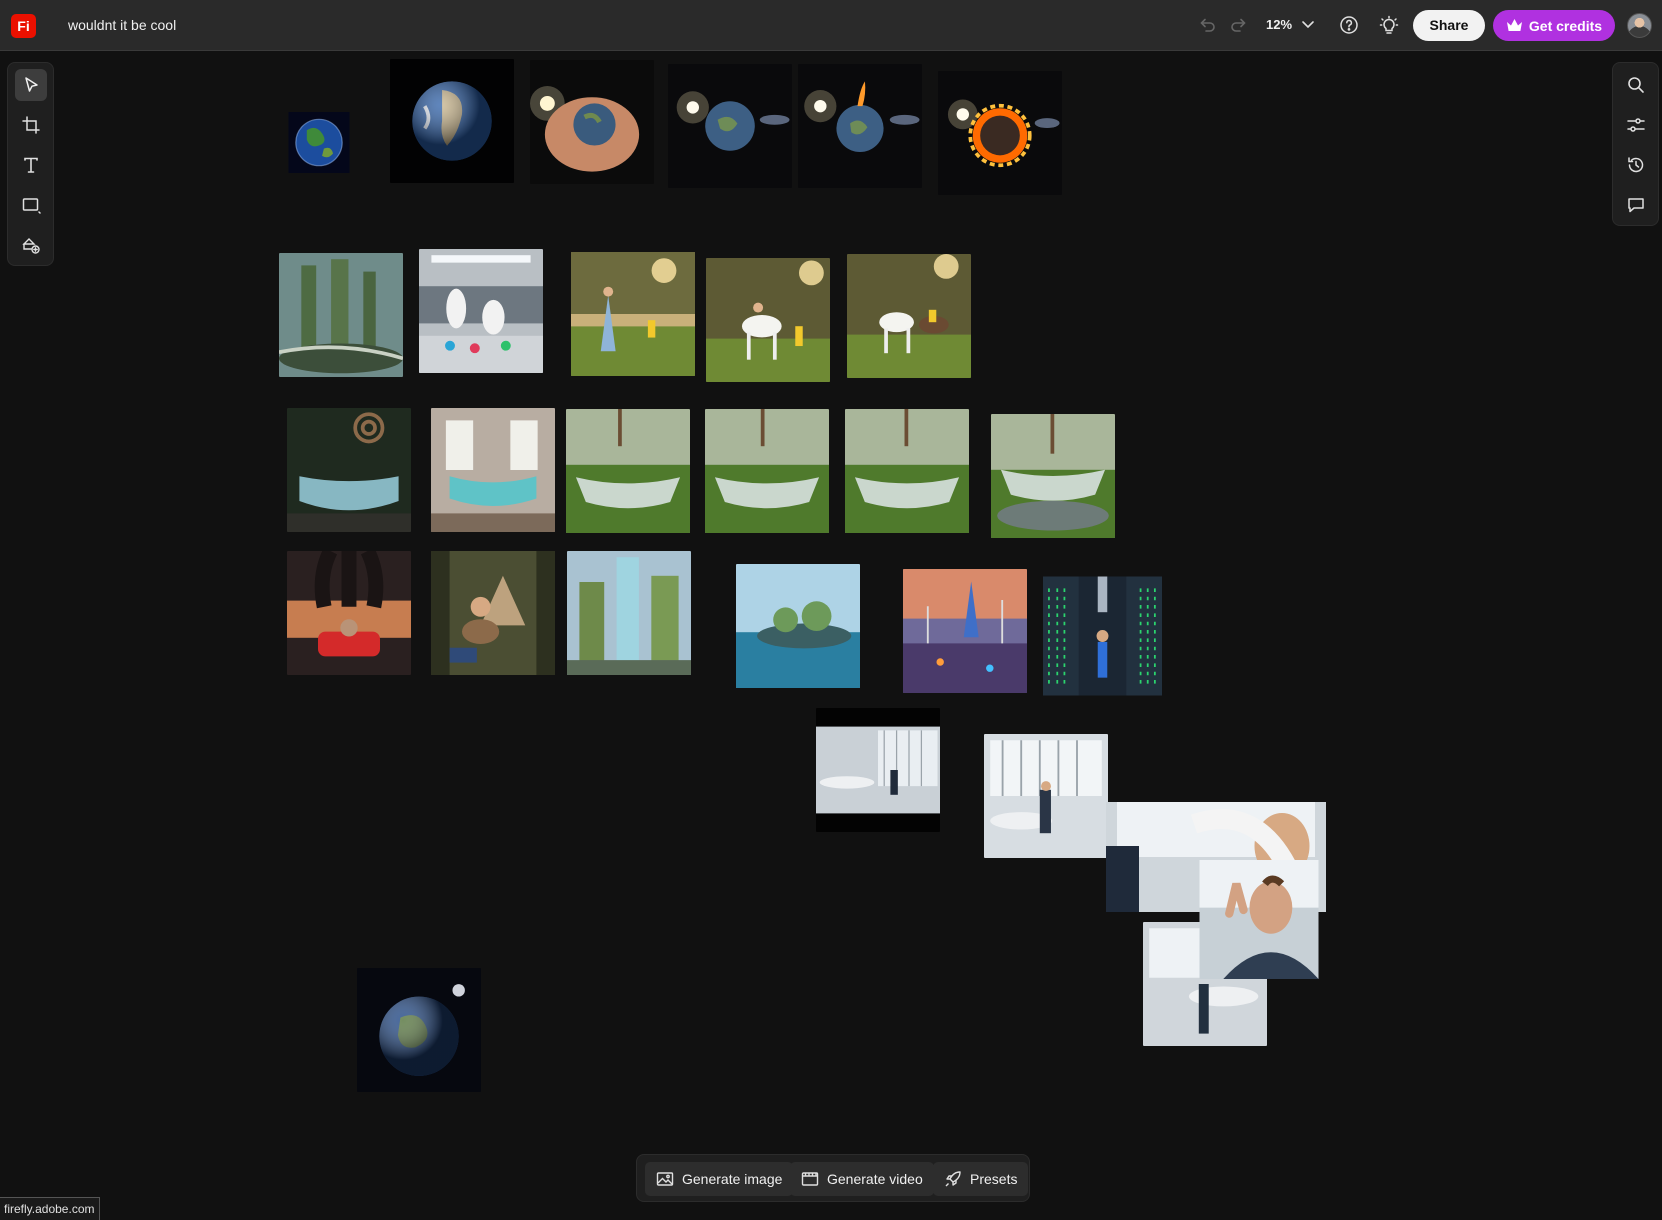  I want to click on undo-icon, so click(1207, 25).